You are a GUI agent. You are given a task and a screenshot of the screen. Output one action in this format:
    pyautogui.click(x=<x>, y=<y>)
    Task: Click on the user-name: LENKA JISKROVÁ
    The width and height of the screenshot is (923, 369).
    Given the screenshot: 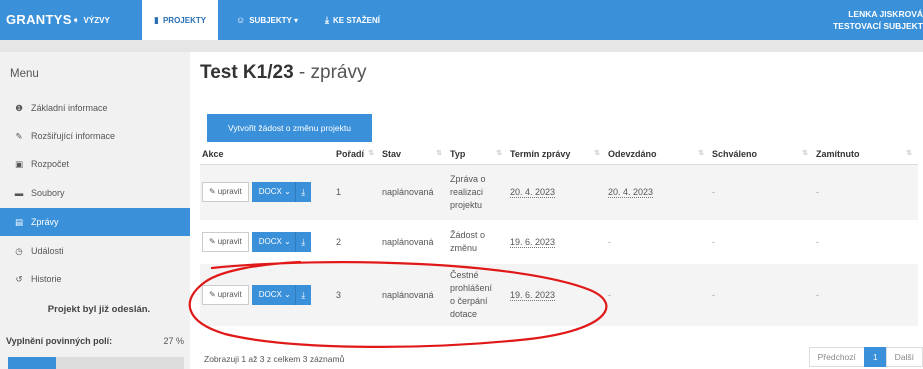 What is the action you would take?
    pyautogui.click(x=885, y=14)
    